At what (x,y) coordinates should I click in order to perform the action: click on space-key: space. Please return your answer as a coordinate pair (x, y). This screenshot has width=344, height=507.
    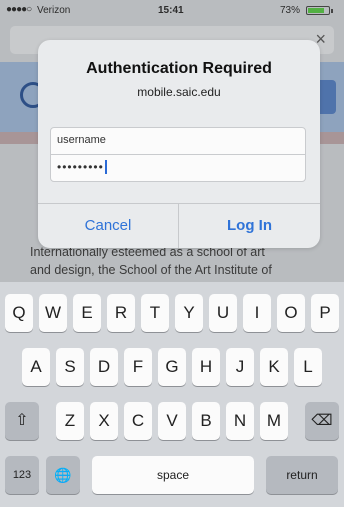
    Looking at the image, I should click on (173, 475).